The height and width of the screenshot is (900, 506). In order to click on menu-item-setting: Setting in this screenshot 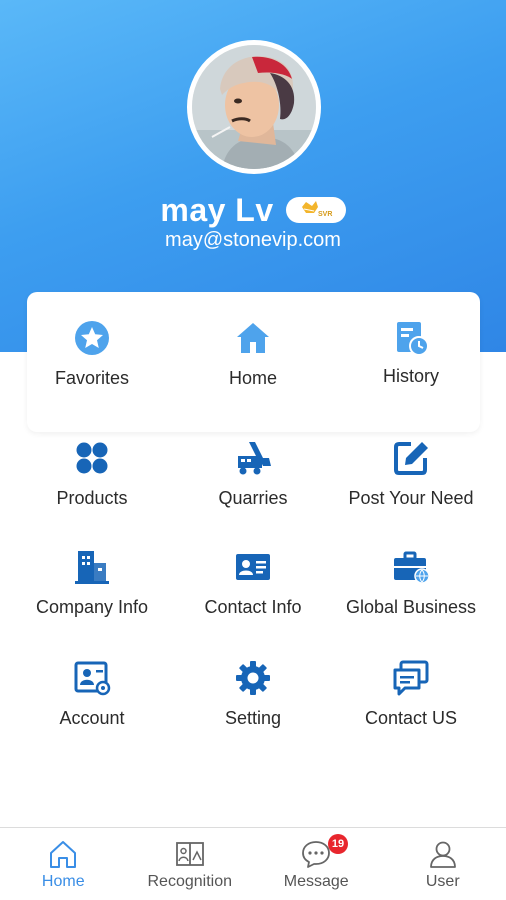, I will do `click(253, 703)`.